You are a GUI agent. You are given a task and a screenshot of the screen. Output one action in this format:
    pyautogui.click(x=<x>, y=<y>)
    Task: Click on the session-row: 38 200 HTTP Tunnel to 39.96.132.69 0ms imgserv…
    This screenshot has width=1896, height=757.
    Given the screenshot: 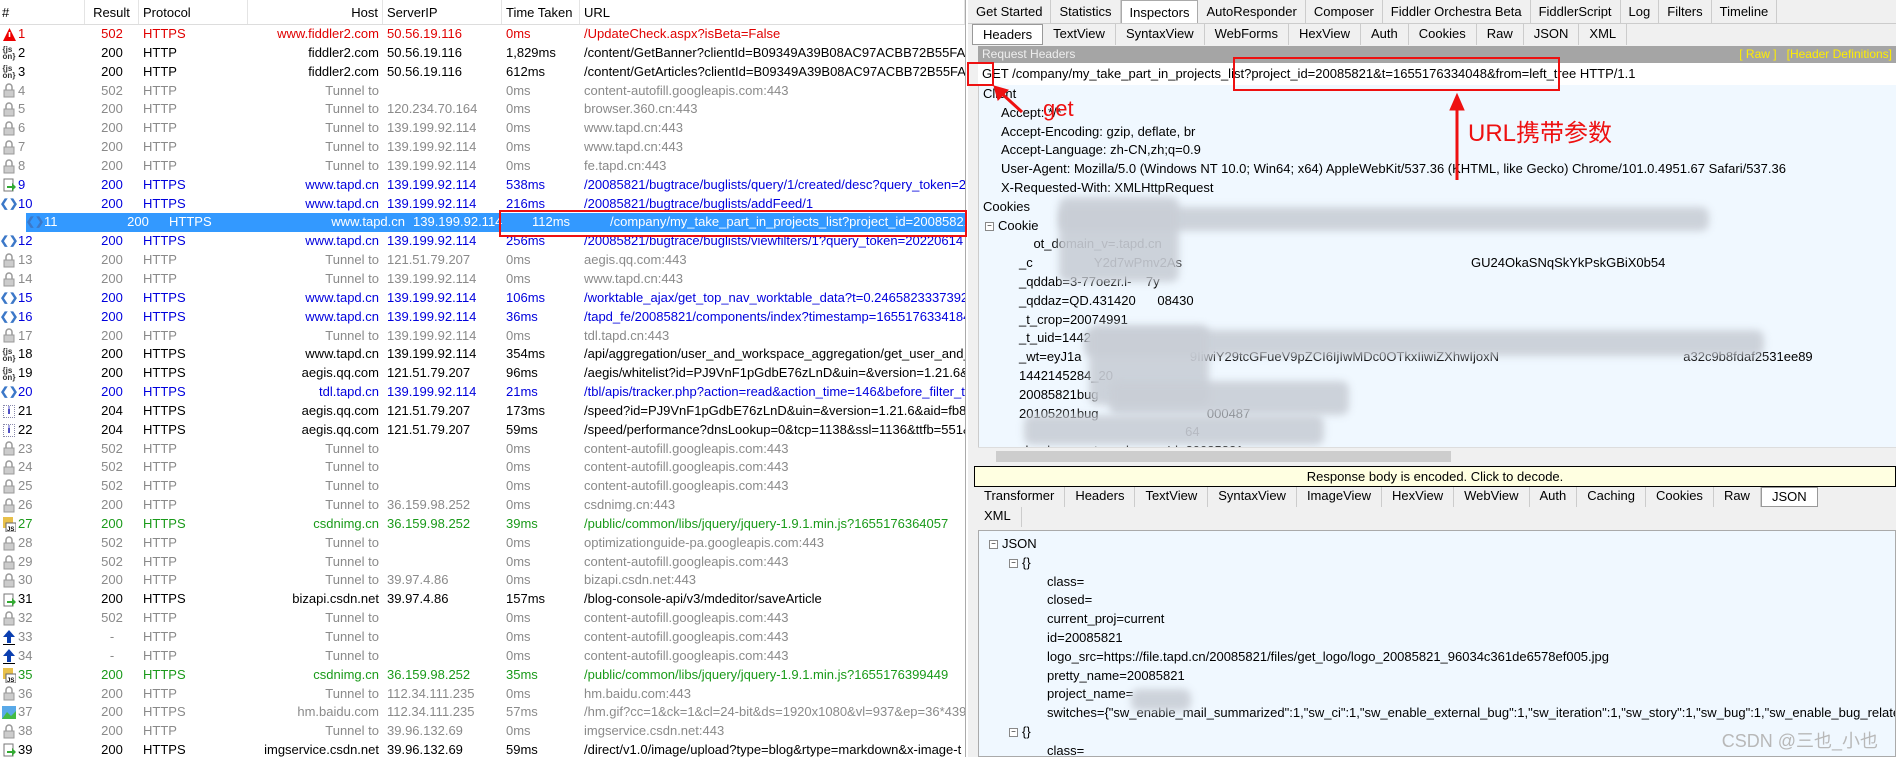 What is the action you would take?
    pyautogui.click(x=482, y=731)
    